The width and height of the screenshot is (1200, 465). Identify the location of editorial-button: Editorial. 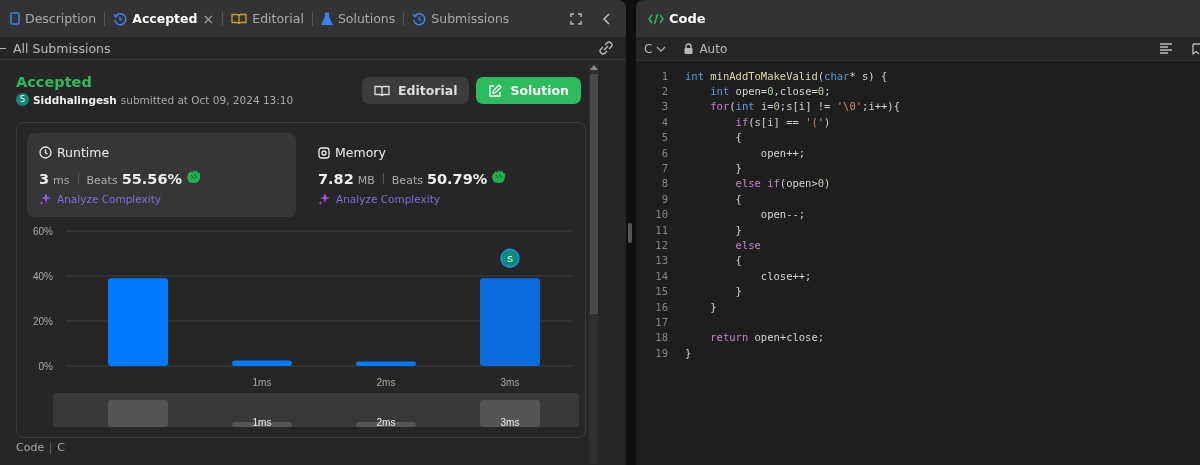
(415, 90).